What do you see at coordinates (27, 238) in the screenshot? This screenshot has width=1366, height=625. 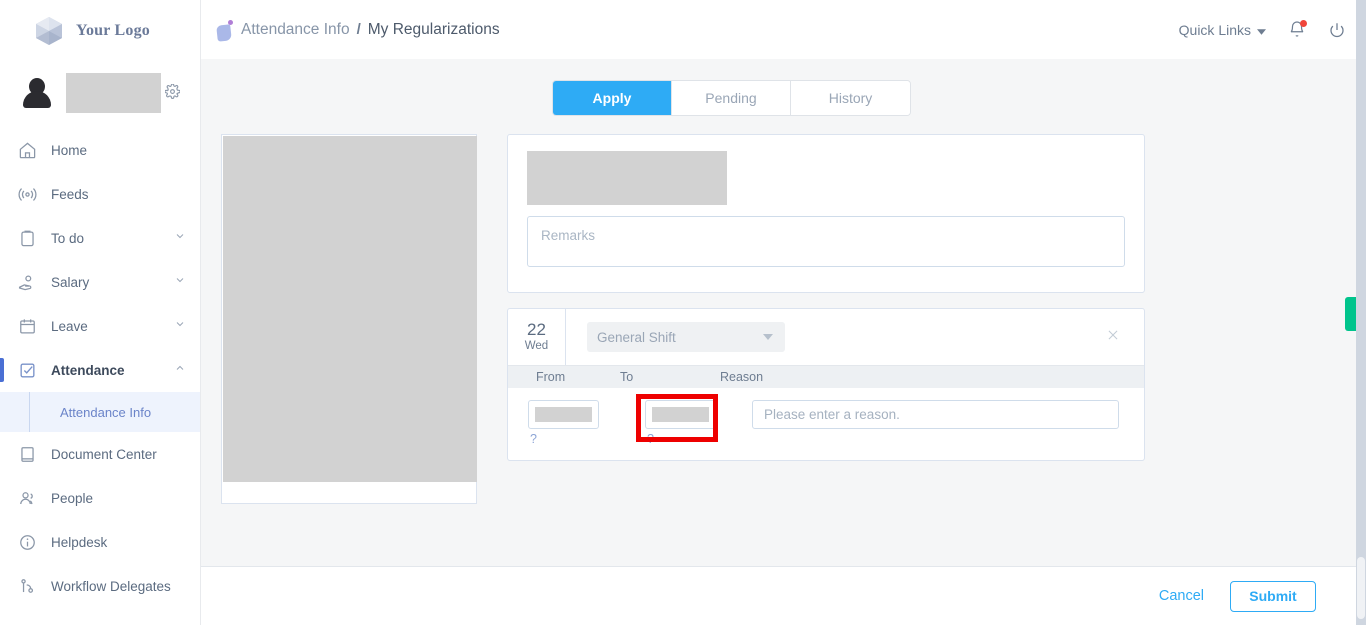 I see `clipboard-icon` at bounding box center [27, 238].